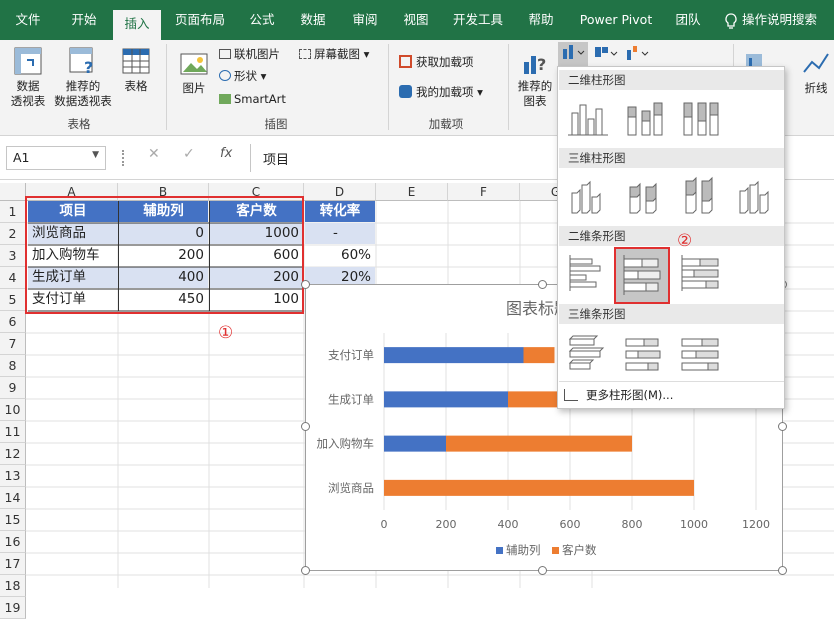 The width and height of the screenshot is (834, 619). Describe the element at coordinates (700, 195) in the screenshot. I see `3d-100-stacked-column-icon` at that location.